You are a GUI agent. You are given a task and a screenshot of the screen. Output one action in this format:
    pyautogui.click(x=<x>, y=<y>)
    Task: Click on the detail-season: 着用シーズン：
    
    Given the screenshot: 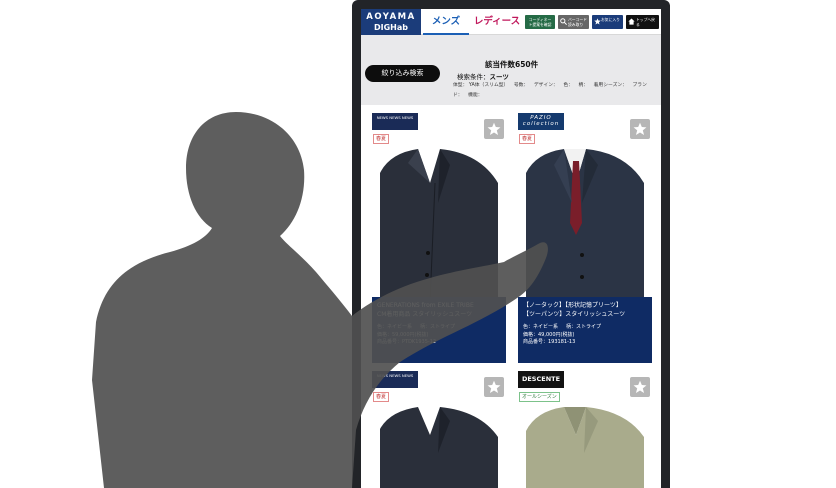 What is the action you would take?
    pyautogui.click(x=610, y=85)
    